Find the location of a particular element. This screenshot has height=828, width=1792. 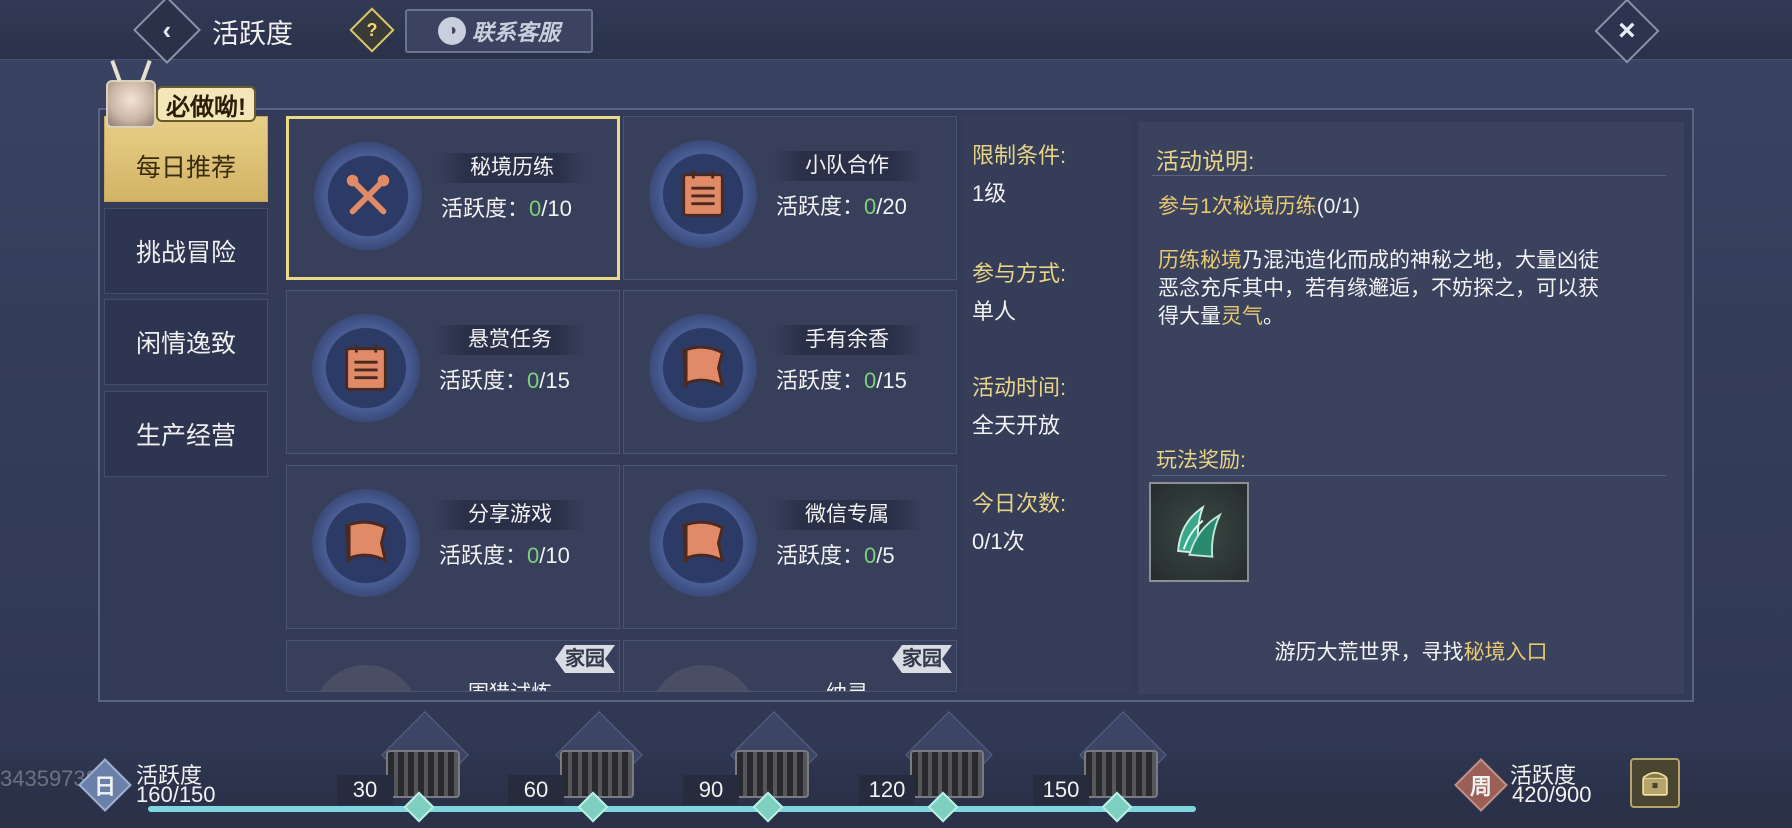

description-text: 历练秘境乃混沌造化而成的神秘之地，大量凶徒 is located at coordinates (1378, 260).